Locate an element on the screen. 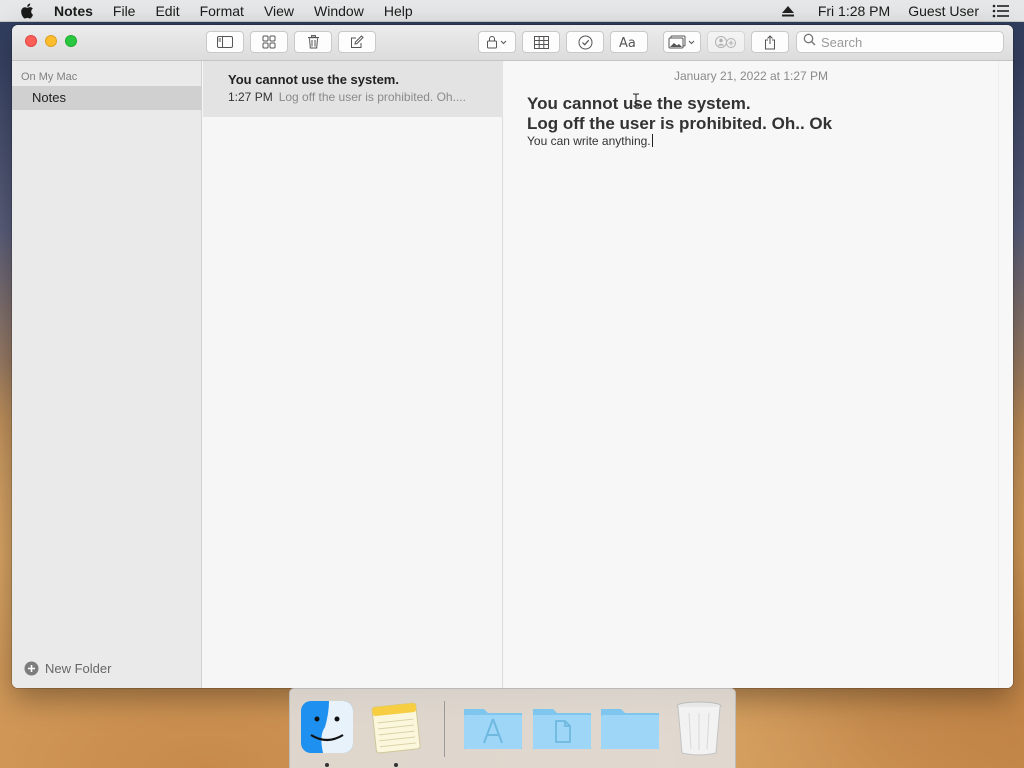  notes-running-indicator is located at coordinates (396, 765).